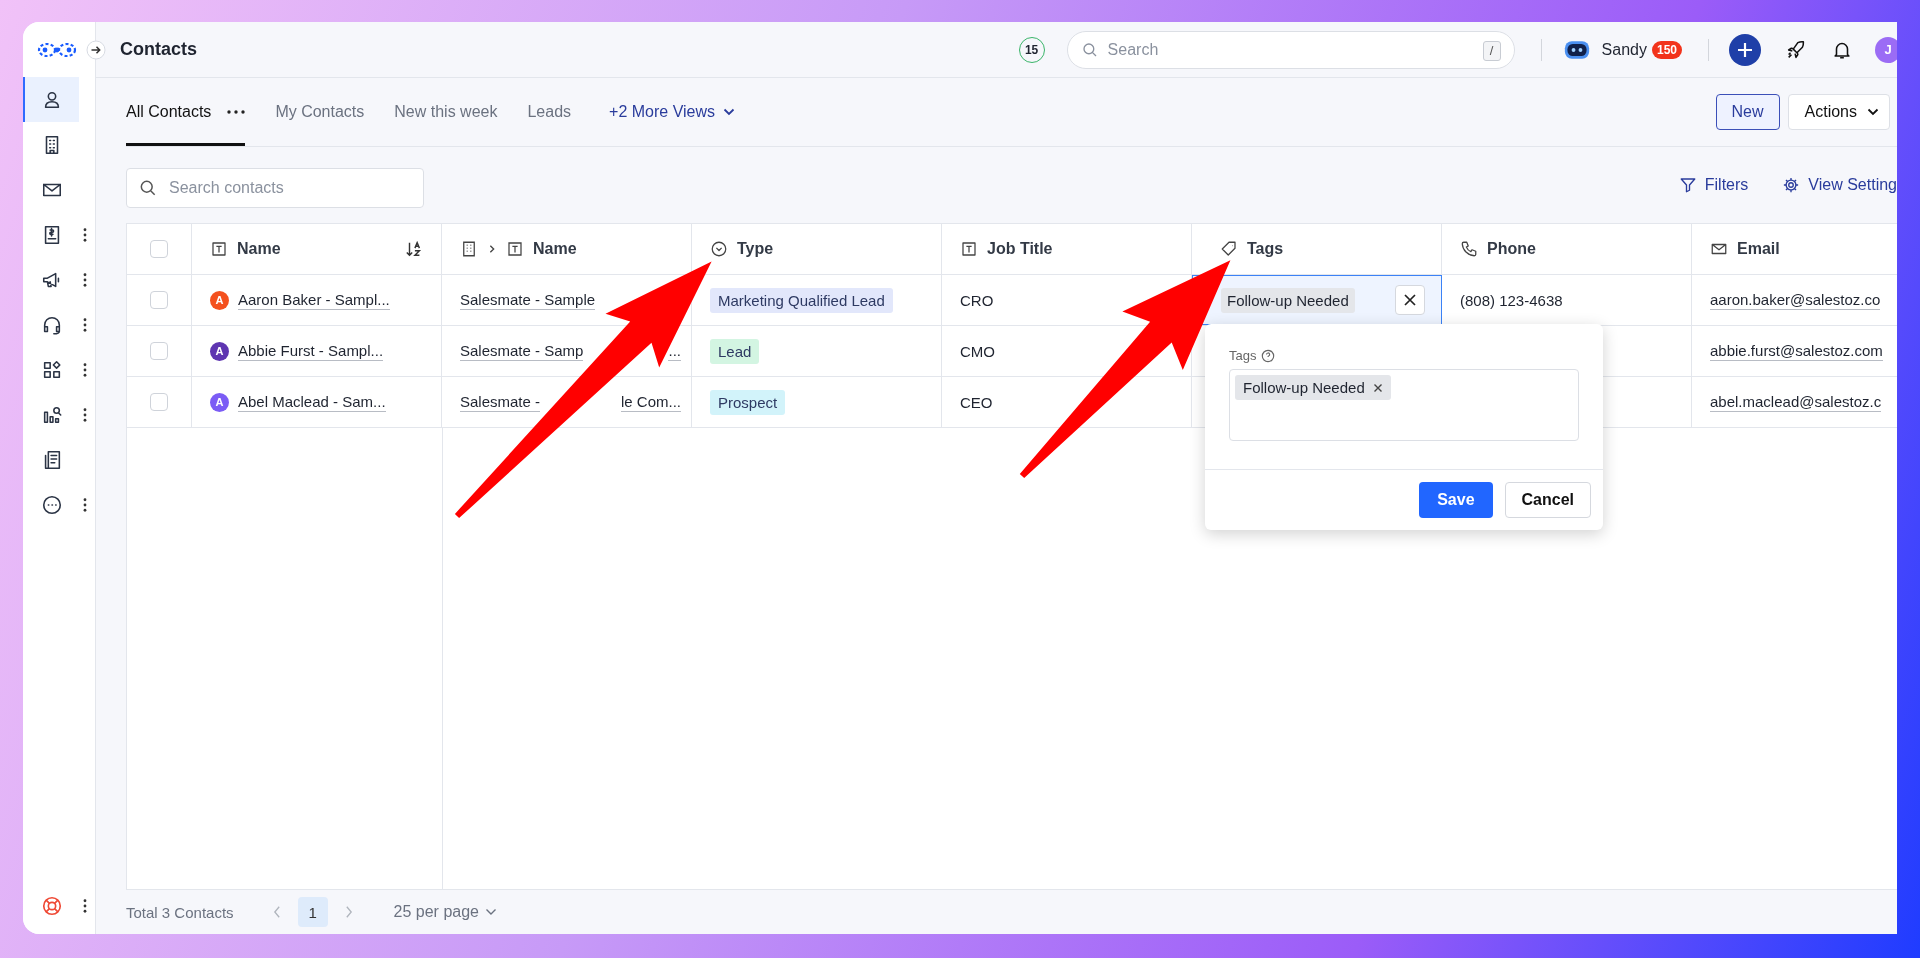 This screenshot has height=958, width=1920. Describe the element at coordinates (1265, 249) in the screenshot. I see `column-header: Tags` at that location.